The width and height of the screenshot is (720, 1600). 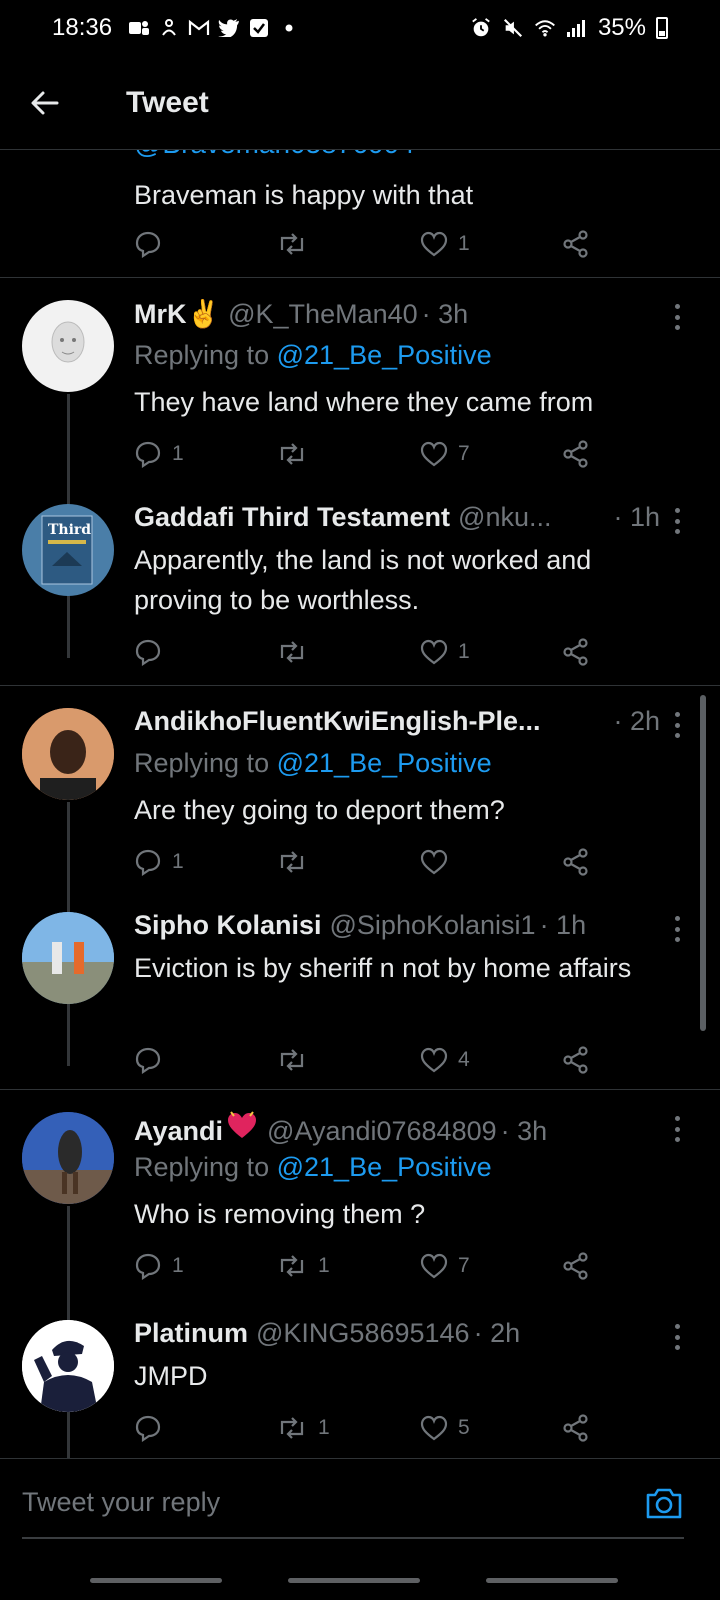 I want to click on tweet-time: · 3h, so click(x=524, y=1131).